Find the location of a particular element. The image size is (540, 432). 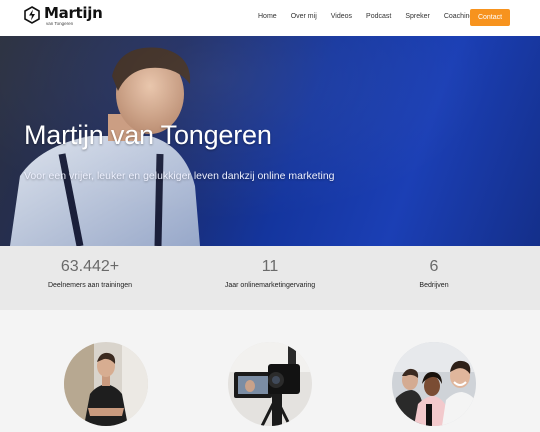

stat-label: Jaar onlinemarketingervaring is located at coordinates (270, 285).